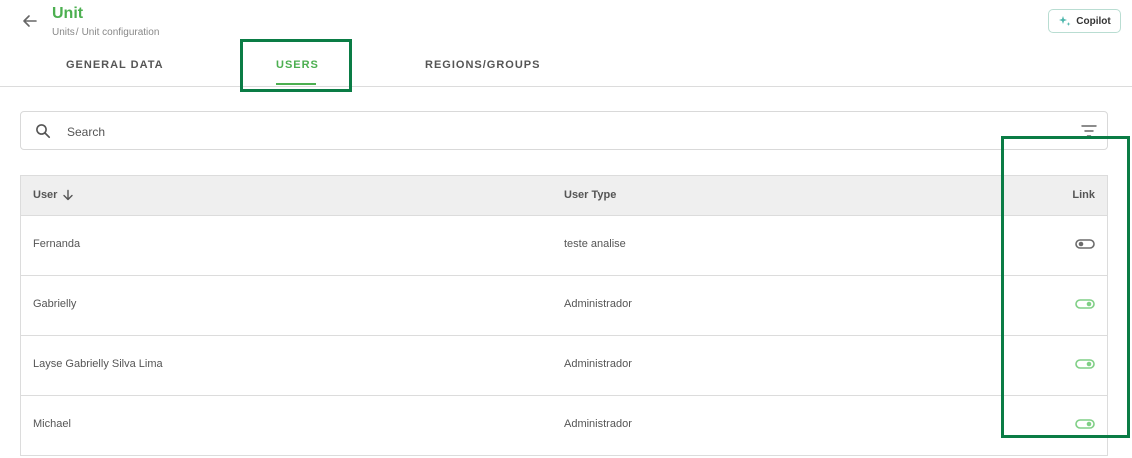 Image resolution: width=1132 pixels, height=458 pixels. What do you see at coordinates (482, 65) in the screenshot?
I see `tab-regions-groups: REGIONS/GROUPS` at bounding box center [482, 65].